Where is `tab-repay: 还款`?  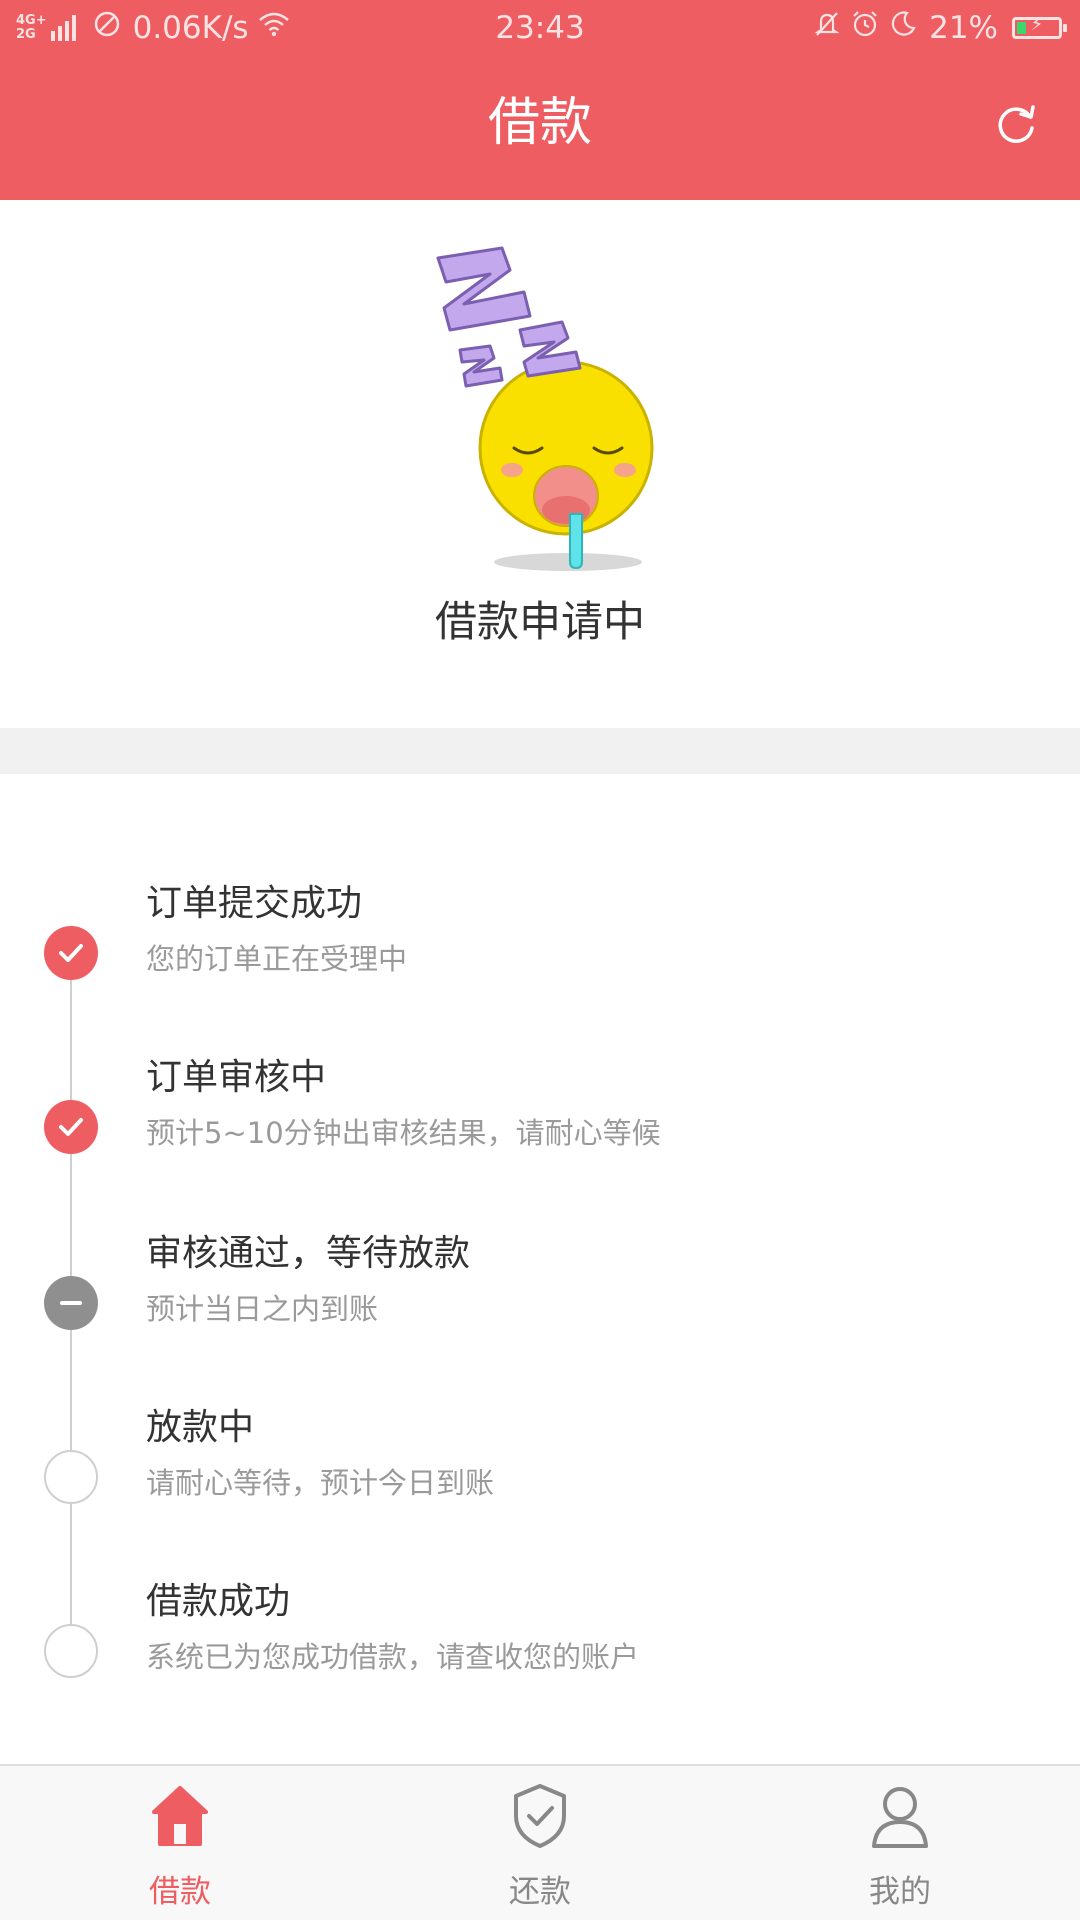 tab-repay: 还款 is located at coordinates (540, 1843).